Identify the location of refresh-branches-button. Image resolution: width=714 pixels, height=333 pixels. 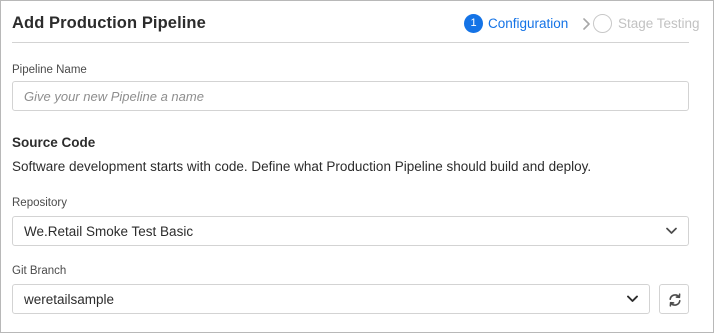
(674, 299).